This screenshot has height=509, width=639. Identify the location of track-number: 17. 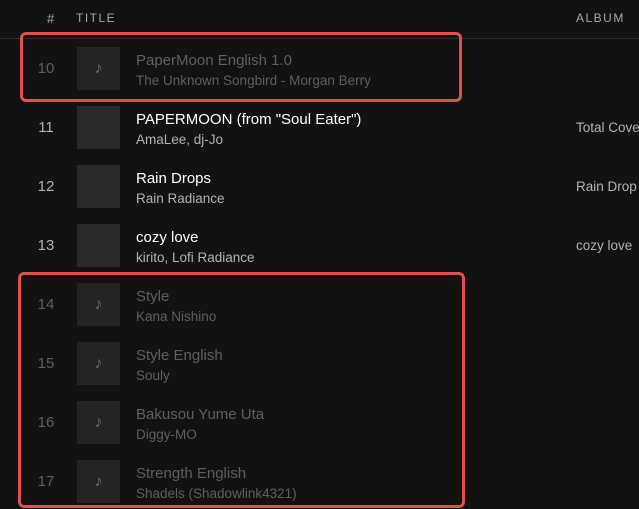
(46, 481).